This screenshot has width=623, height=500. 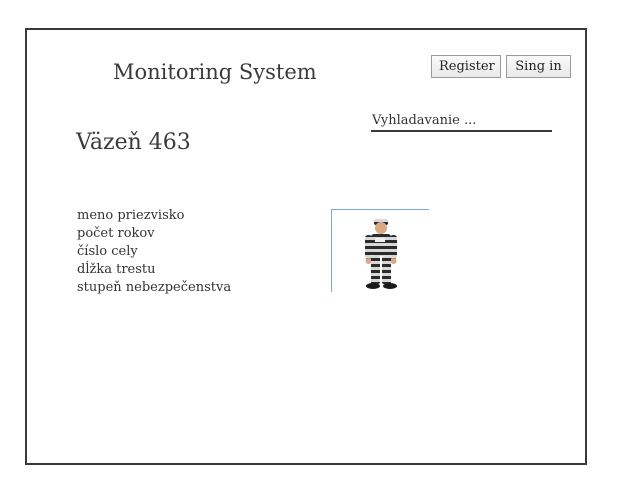 What do you see at coordinates (538, 66) in the screenshot?
I see `sign-in-button: Sing in` at bounding box center [538, 66].